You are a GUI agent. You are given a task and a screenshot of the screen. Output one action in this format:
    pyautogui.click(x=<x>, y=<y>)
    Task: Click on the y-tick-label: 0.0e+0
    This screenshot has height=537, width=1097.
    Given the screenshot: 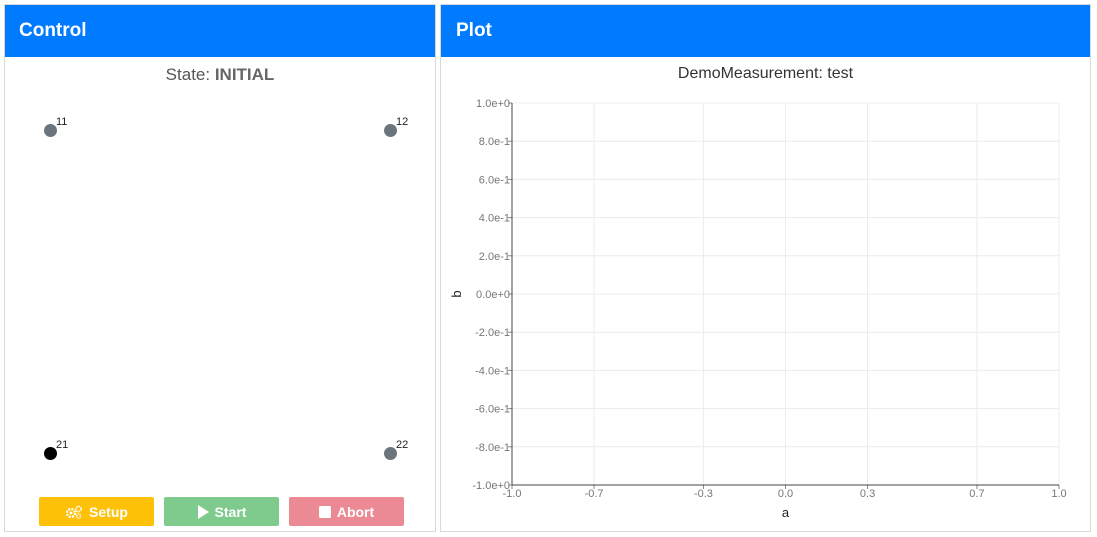 What is the action you would take?
    pyautogui.click(x=493, y=295)
    